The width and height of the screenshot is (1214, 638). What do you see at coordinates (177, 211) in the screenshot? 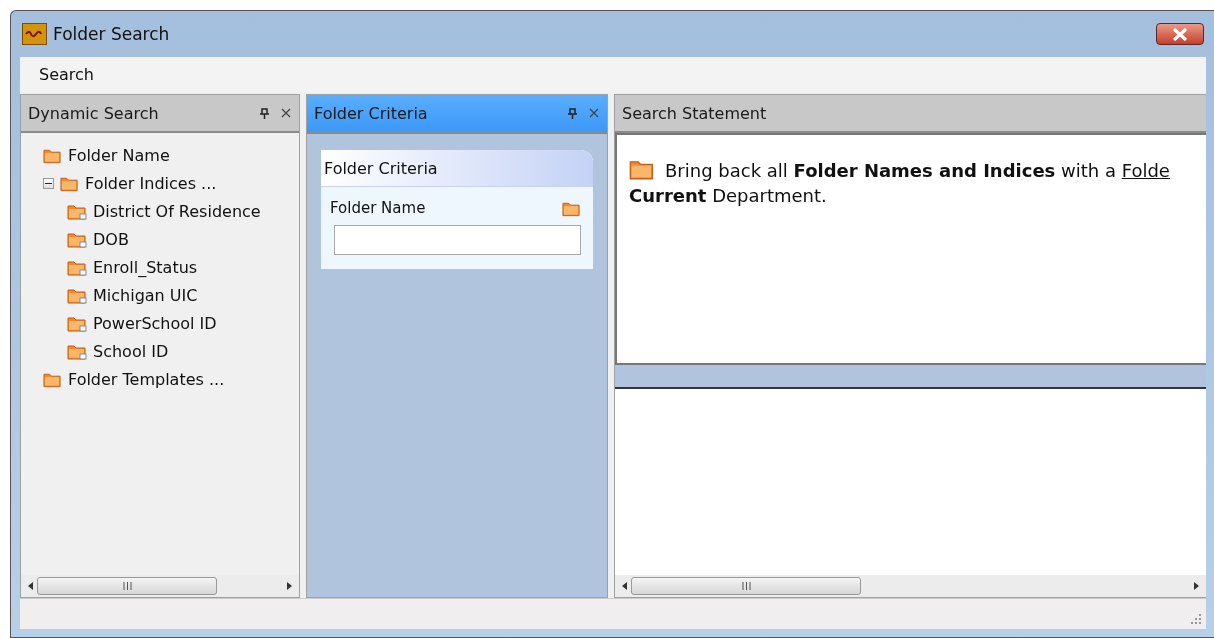
I see `tree-item: District Of Residence` at bounding box center [177, 211].